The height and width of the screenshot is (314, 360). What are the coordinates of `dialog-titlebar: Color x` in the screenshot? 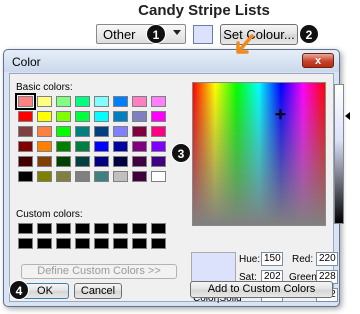 It's located at (171, 61).